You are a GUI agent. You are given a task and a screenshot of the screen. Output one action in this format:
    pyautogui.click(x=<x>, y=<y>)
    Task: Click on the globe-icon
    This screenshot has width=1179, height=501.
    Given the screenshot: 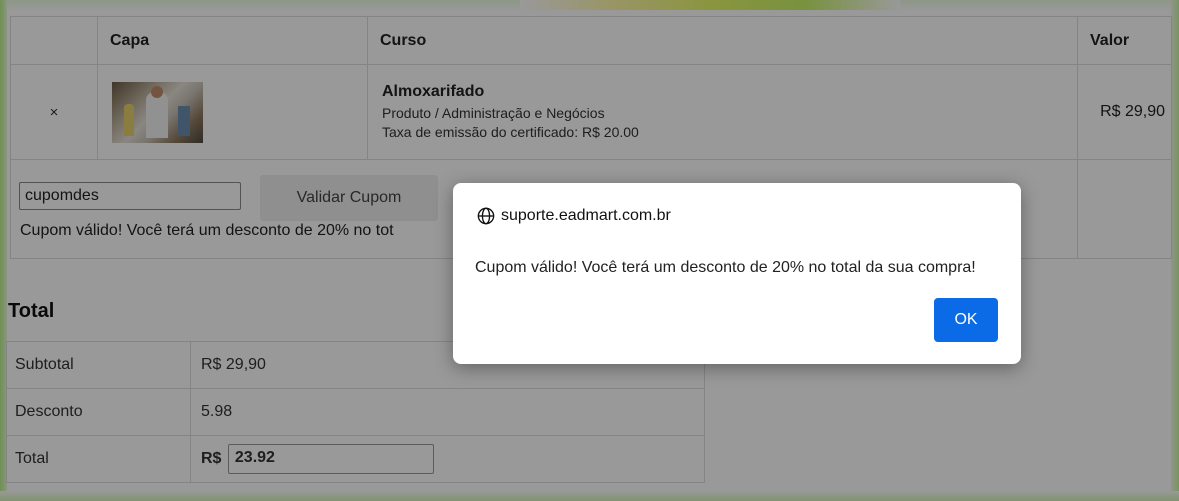 What is the action you would take?
    pyautogui.click(x=486, y=216)
    